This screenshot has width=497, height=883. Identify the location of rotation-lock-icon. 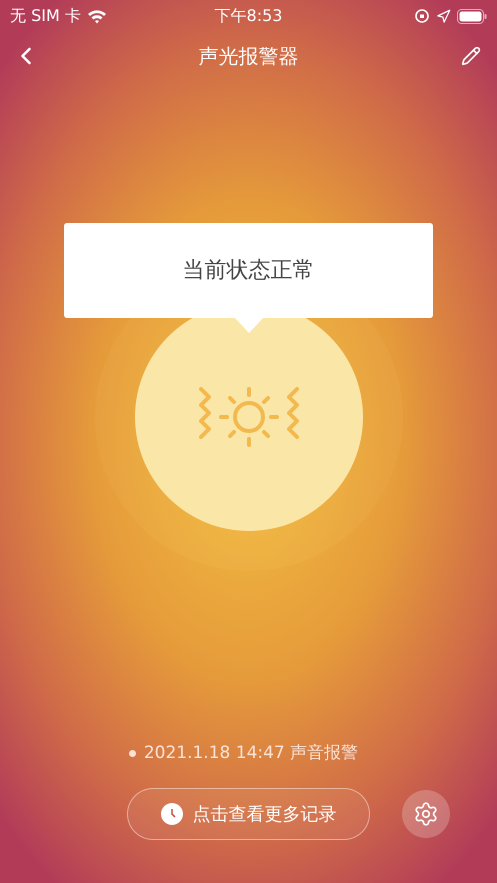
(422, 16).